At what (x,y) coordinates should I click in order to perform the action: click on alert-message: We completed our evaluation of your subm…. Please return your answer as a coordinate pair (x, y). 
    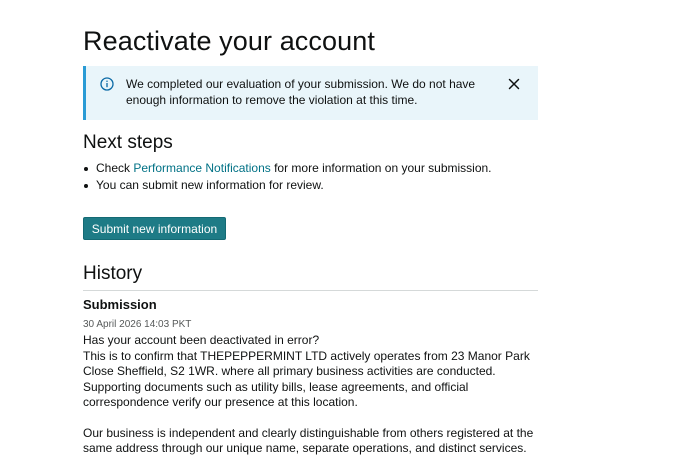
    Looking at the image, I should click on (301, 92).